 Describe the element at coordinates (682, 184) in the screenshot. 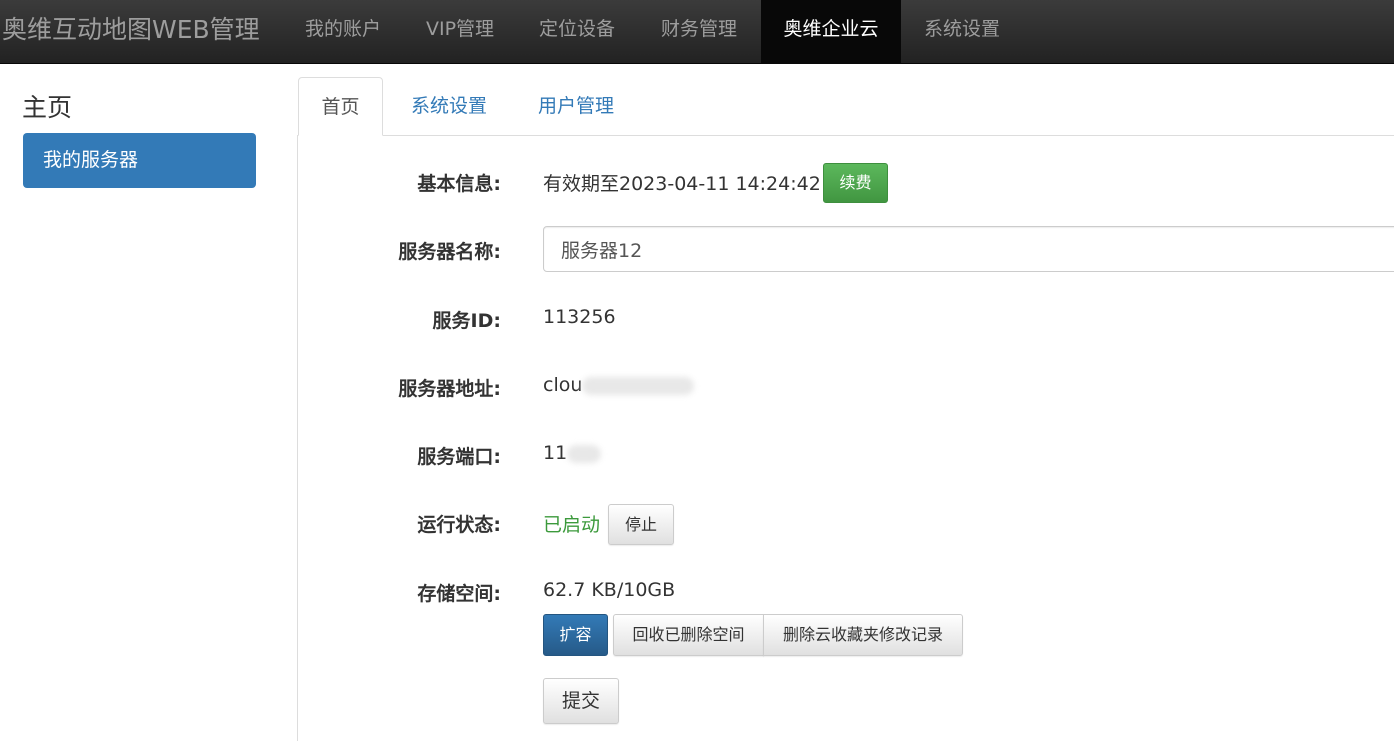

I see `expiry-date-text: 有效期至2023-04-11 14:24:42` at that location.